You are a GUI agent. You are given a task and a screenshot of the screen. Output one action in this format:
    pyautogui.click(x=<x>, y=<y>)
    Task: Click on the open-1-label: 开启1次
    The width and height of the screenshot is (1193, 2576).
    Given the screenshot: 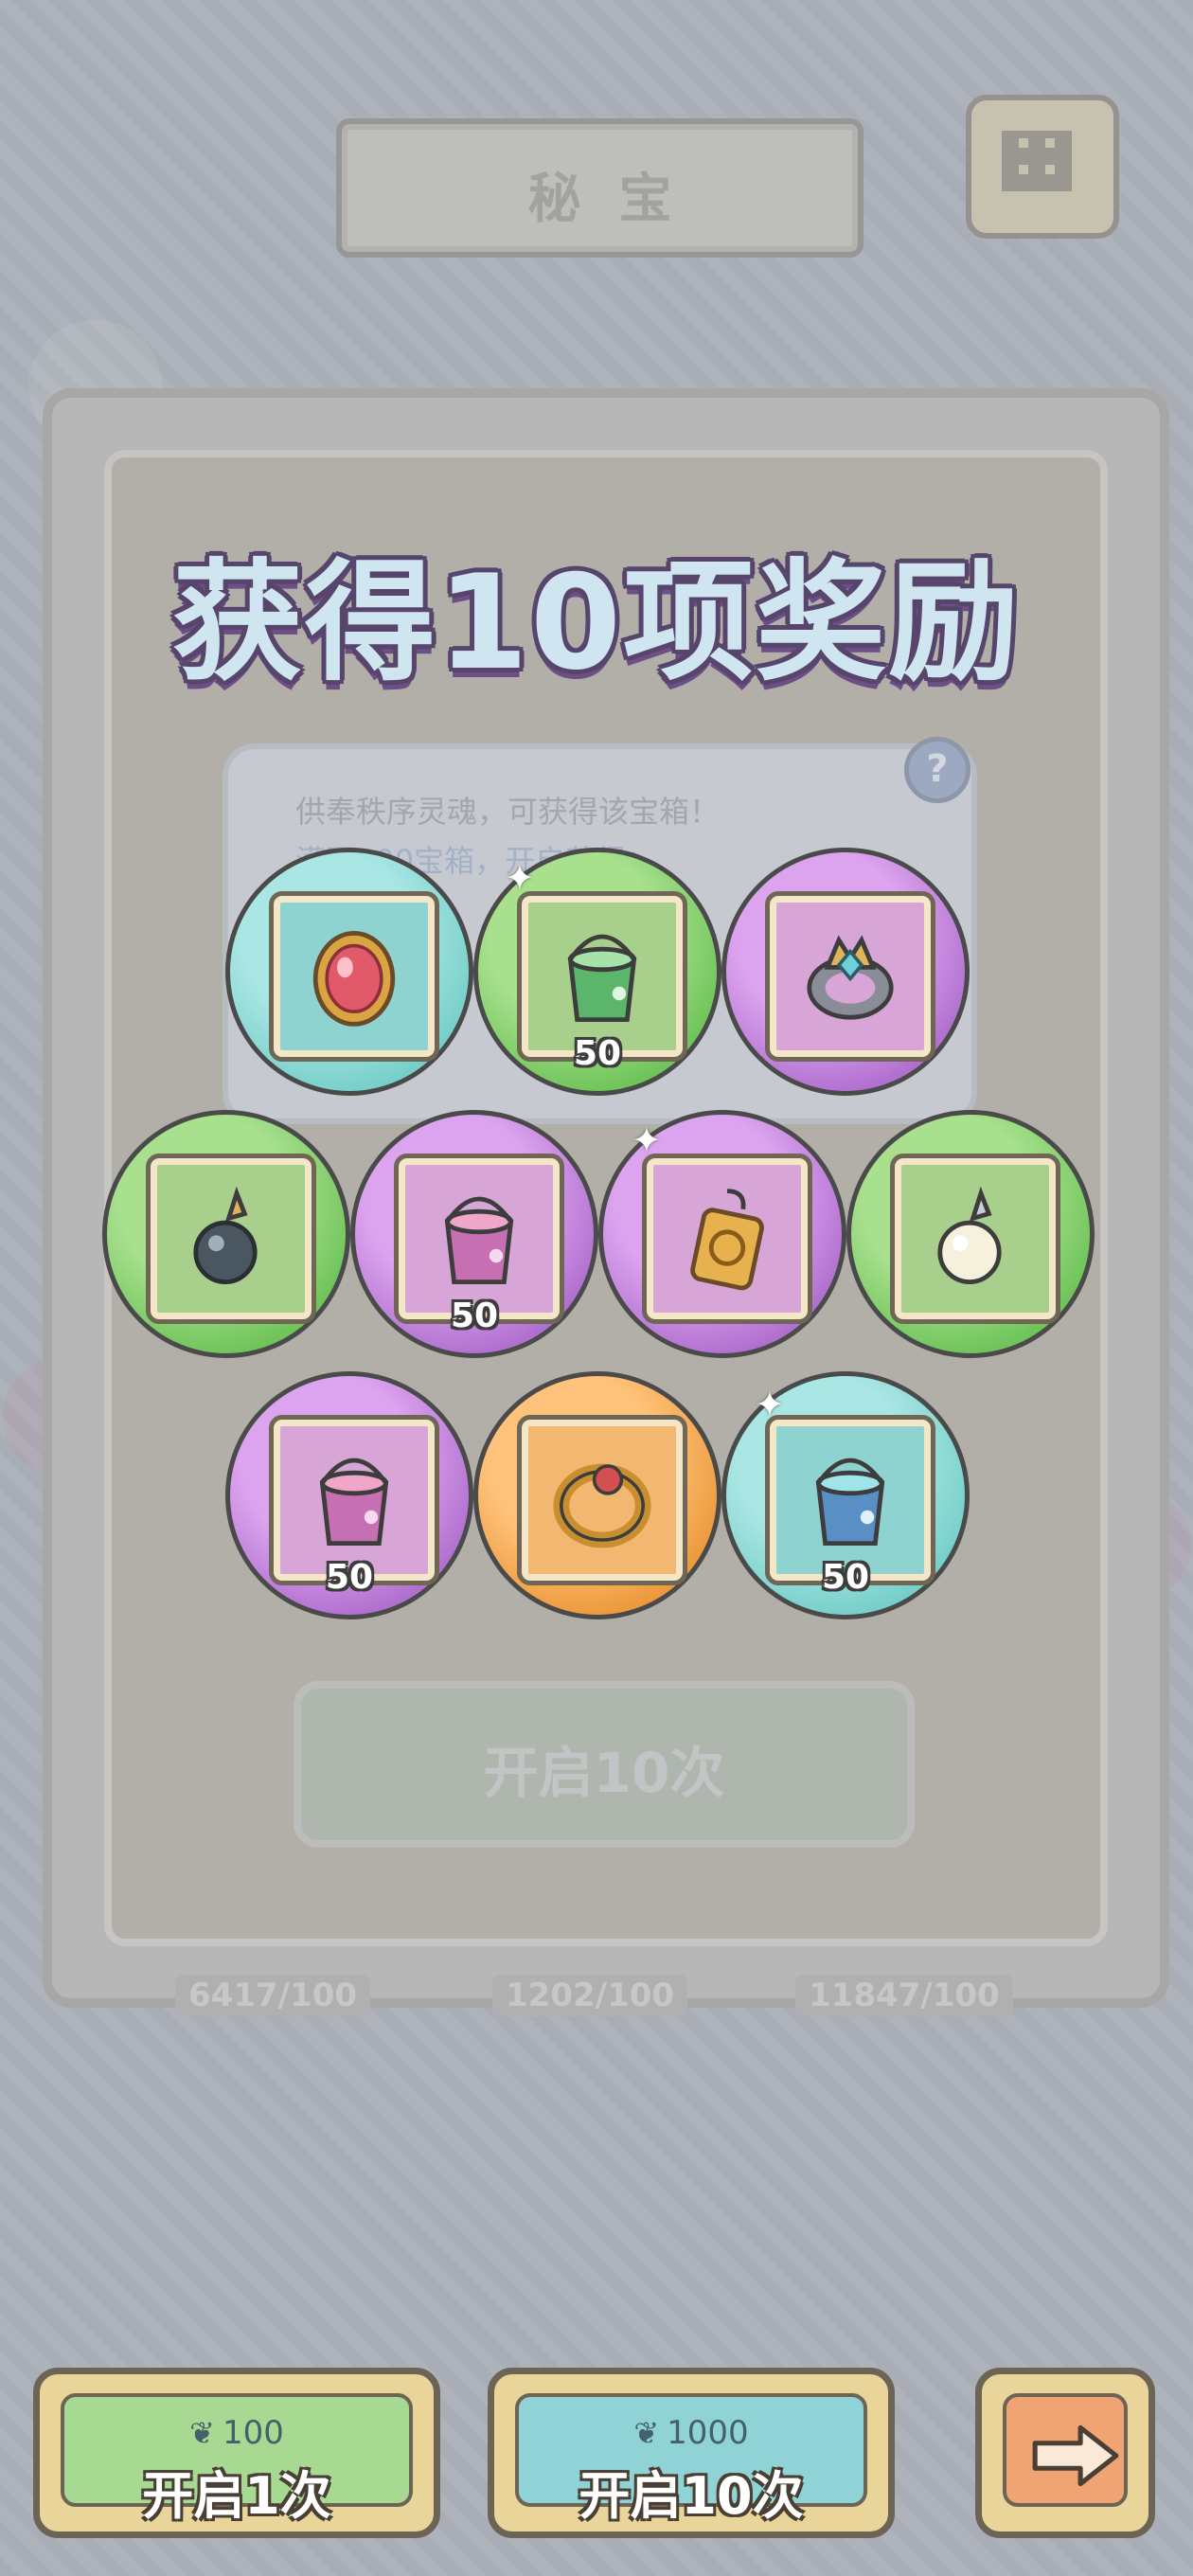 What is the action you would take?
    pyautogui.click(x=236, y=2496)
    